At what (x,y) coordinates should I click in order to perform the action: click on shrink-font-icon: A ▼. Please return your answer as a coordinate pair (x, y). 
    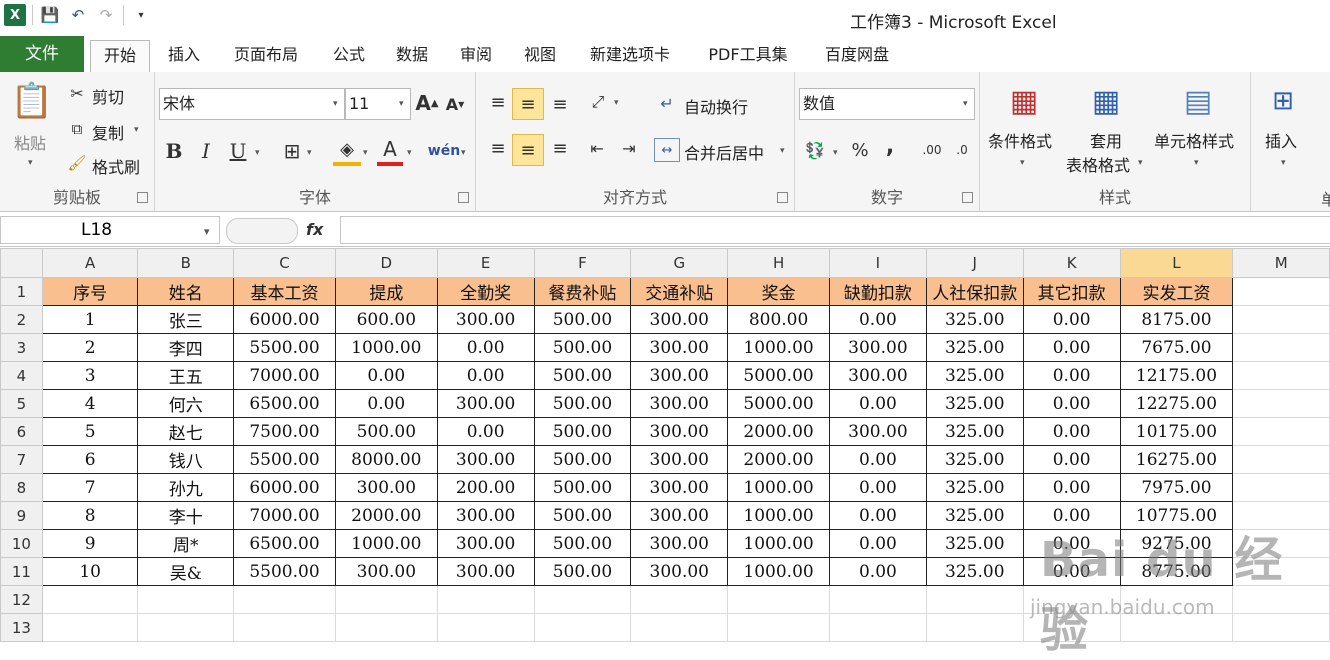
    Looking at the image, I should click on (455, 104).